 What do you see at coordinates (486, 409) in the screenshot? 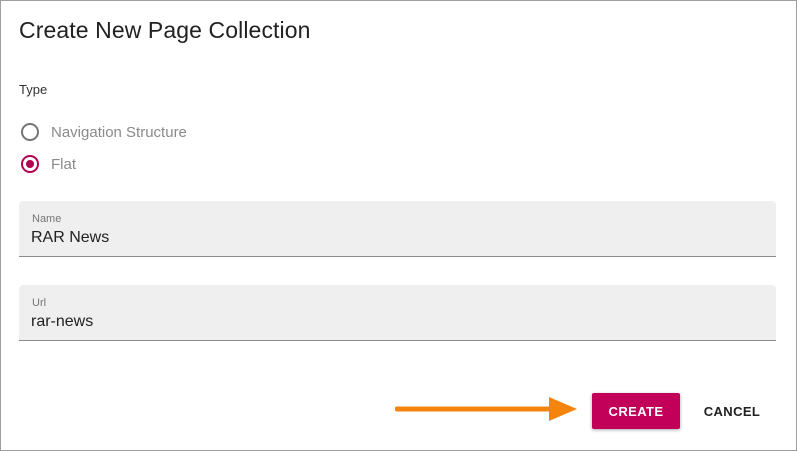
I see `arrow-right-icon` at bounding box center [486, 409].